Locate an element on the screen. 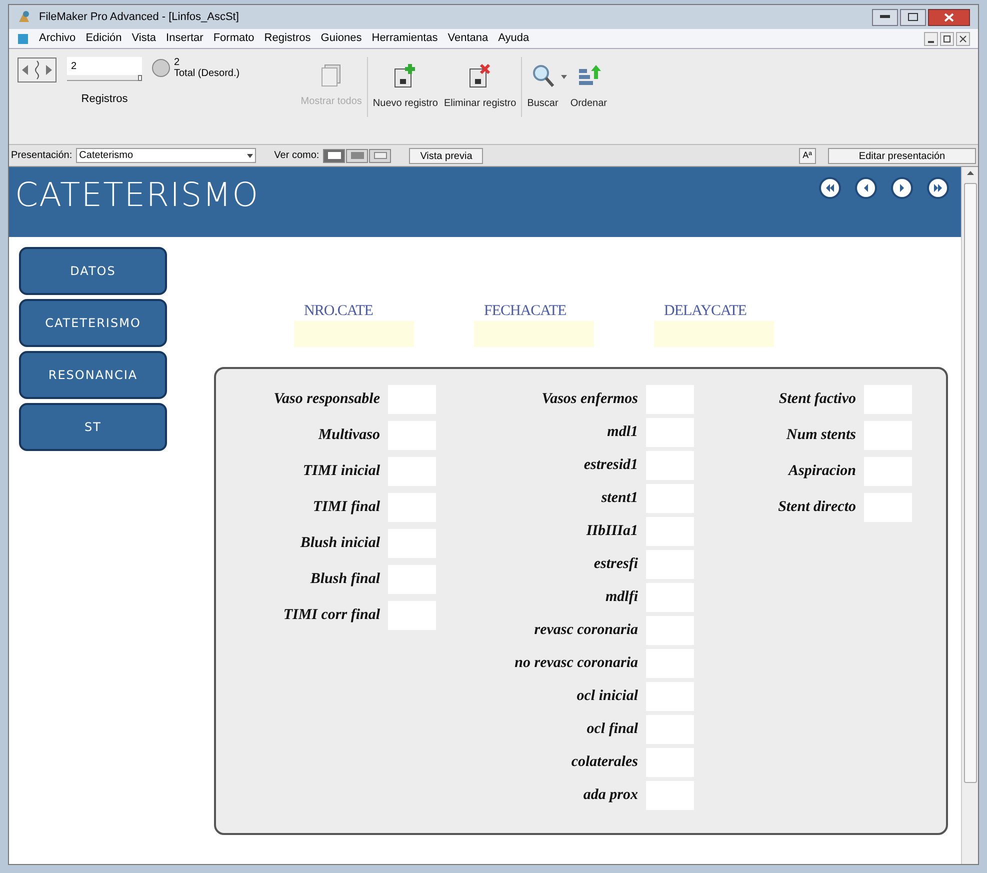 The height and width of the screenshot is (873, 987). document-x-icon is located at coordinates (480, 76).